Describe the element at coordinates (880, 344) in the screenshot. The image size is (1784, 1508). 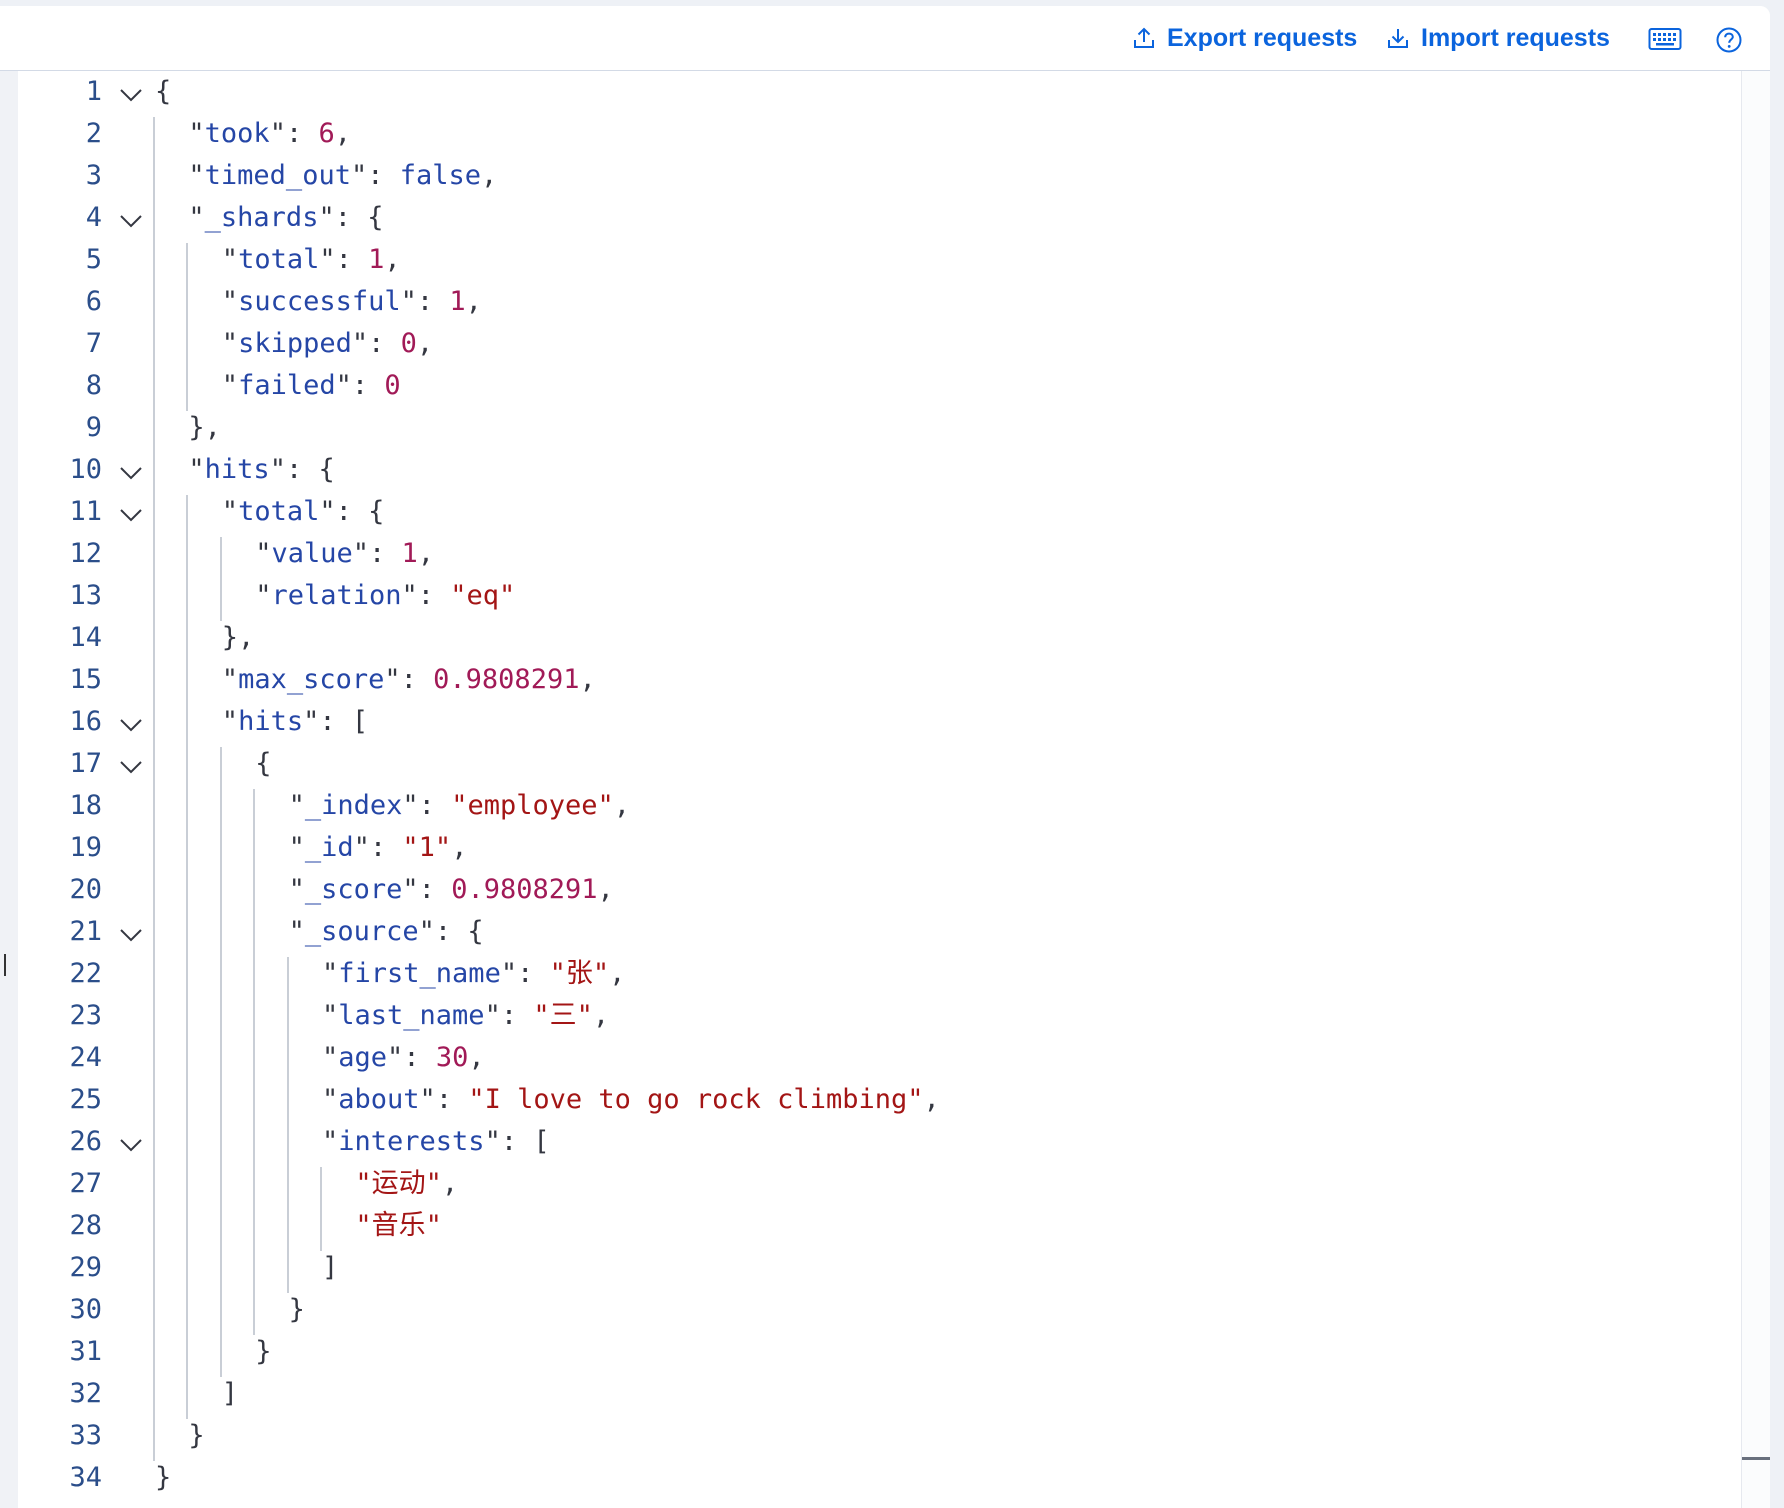
I see `code-line: 7 "skipped": 0,` at that location.